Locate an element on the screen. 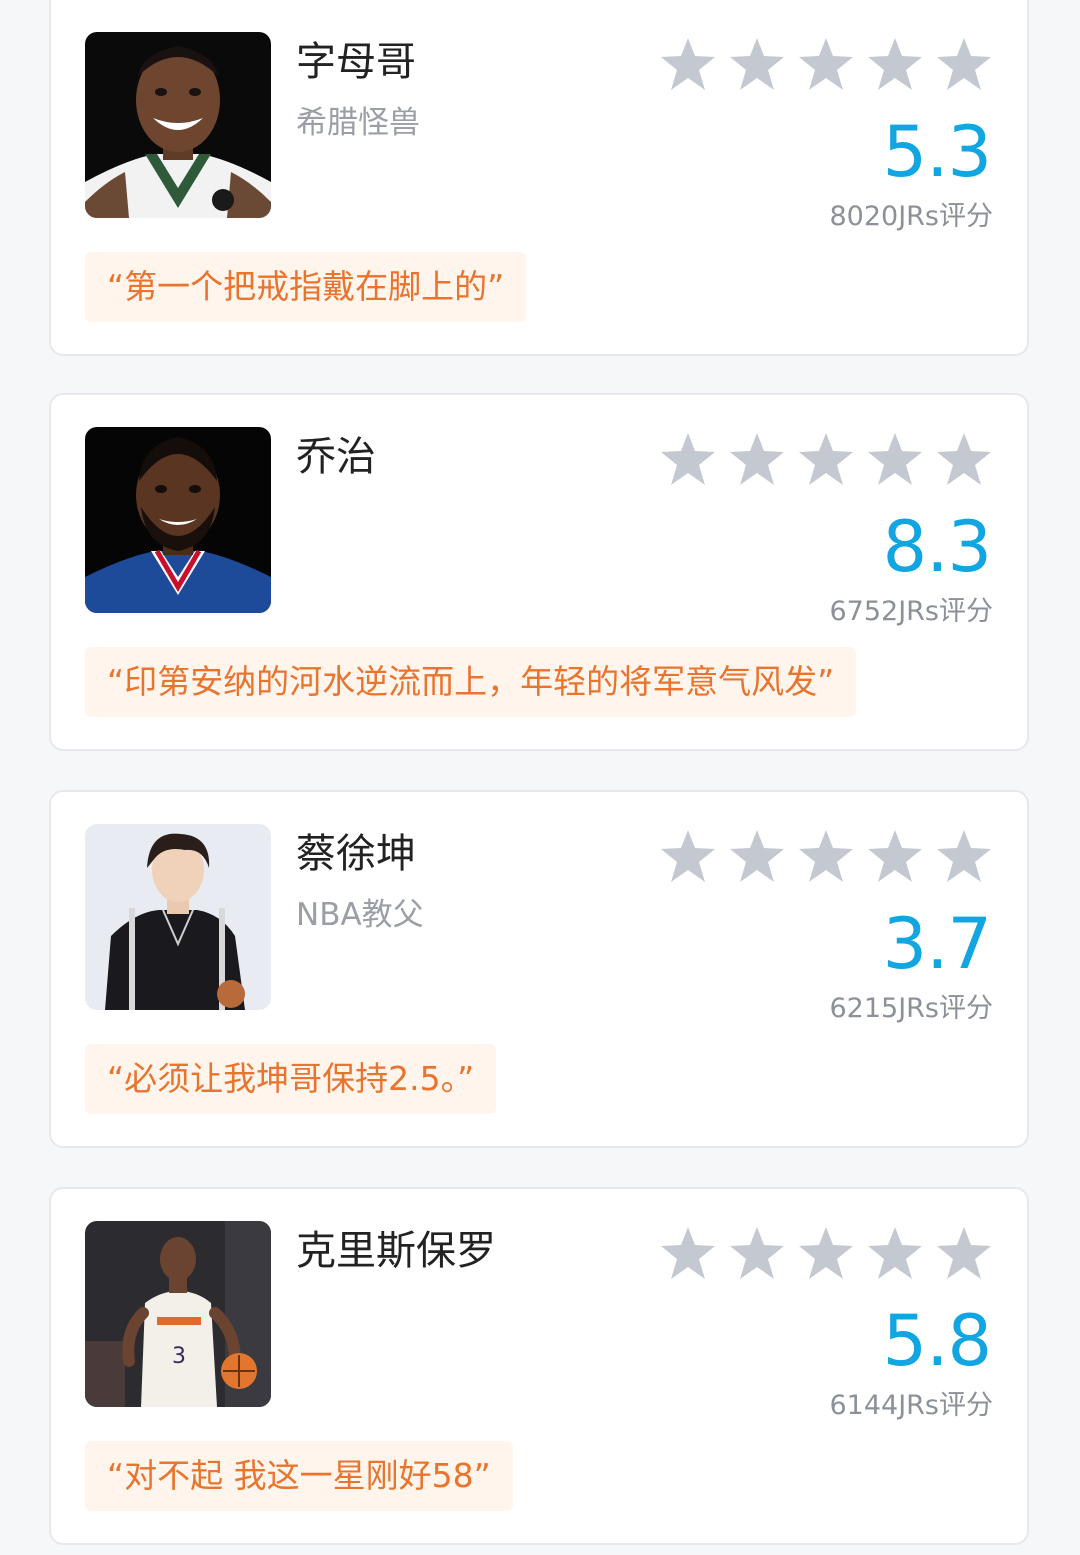 This screenshot has height=1555, width=1080. rating-count: 8020JRs评分 is located at coordinates (911, 216).